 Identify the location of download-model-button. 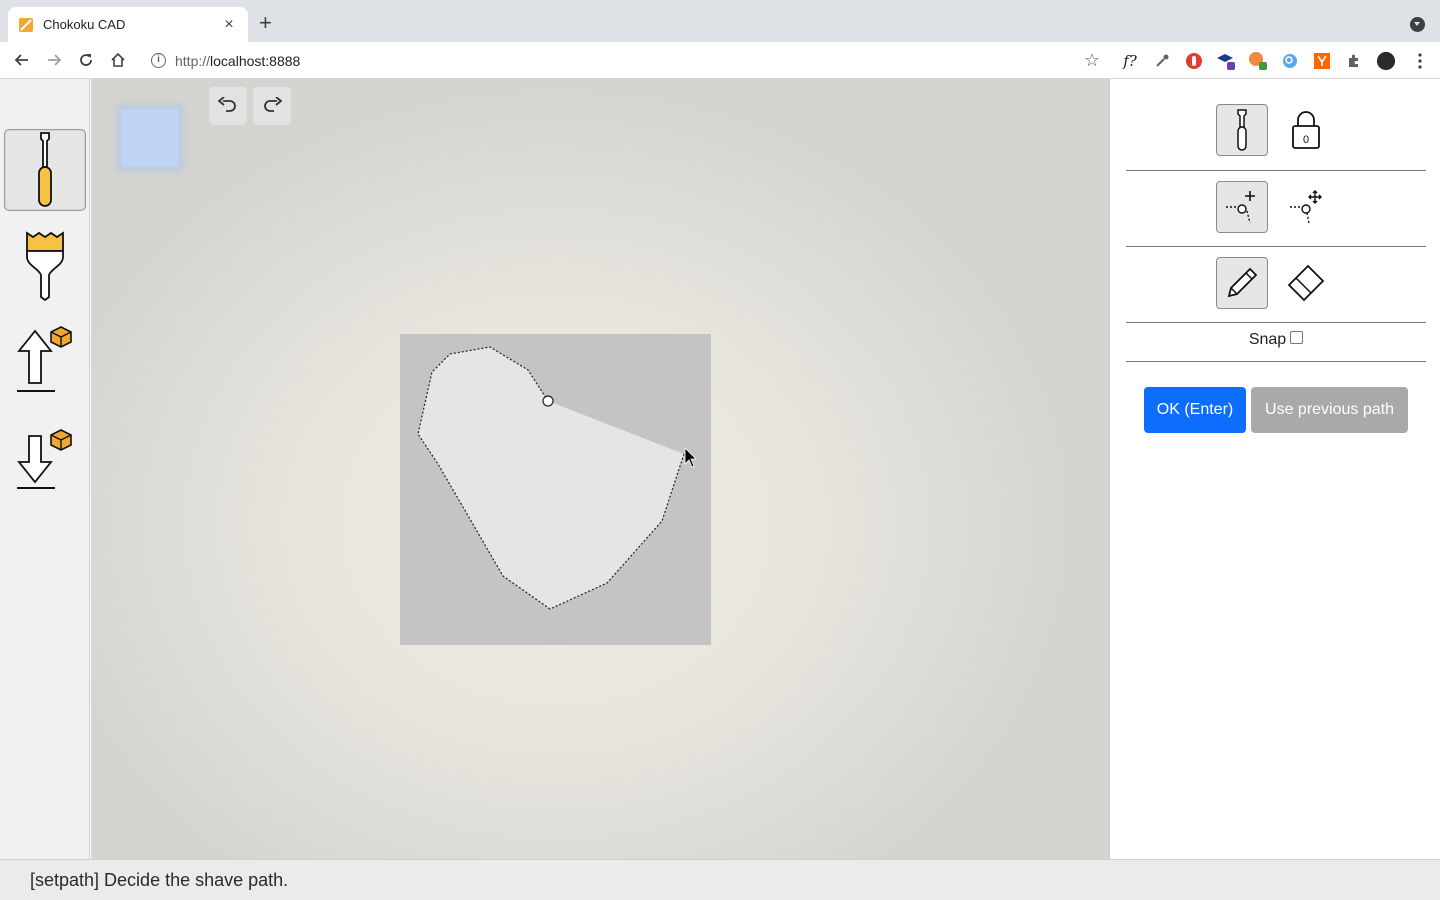
(45, 455).